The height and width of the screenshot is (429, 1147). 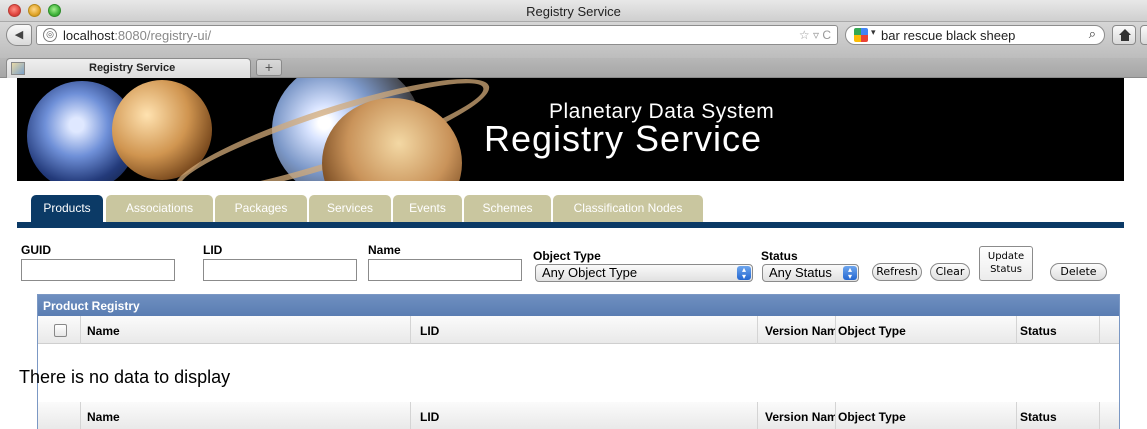 I want to click on select-all-checkbox, so click(x=60, y=330).